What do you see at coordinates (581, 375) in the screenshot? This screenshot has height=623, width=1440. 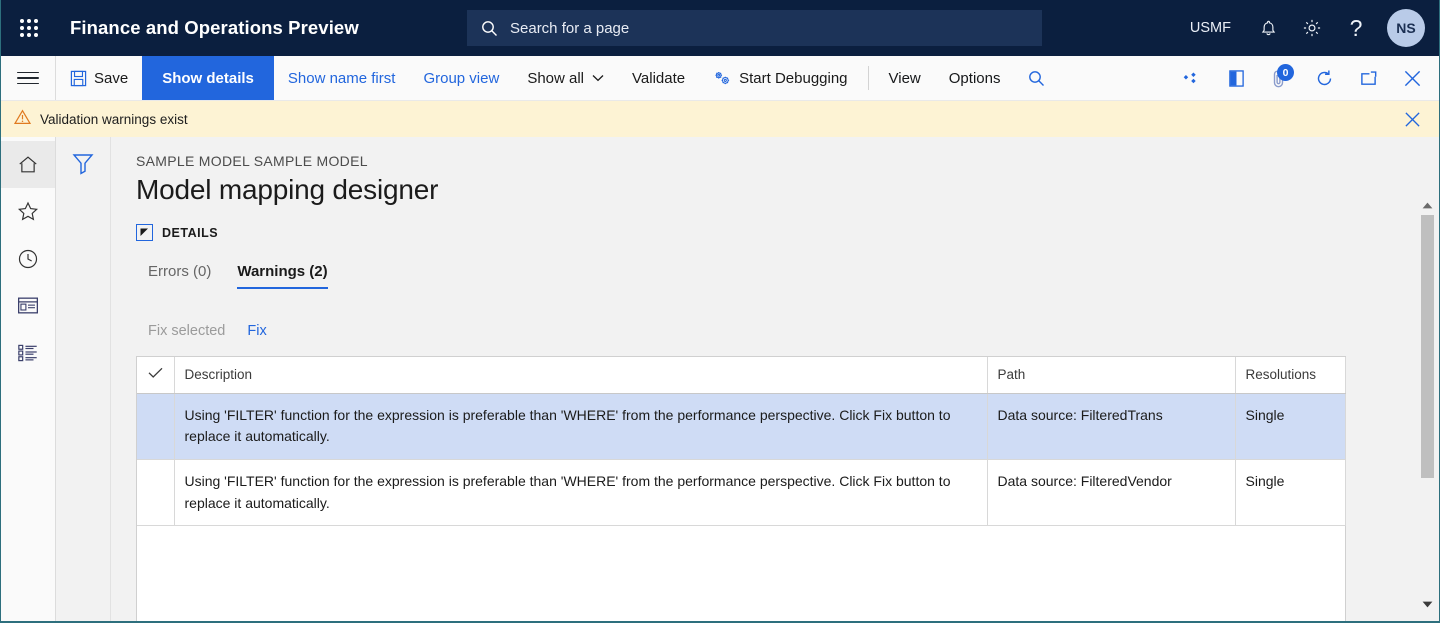 I see `column-header-description: Description` at bounding box center [581, 375].